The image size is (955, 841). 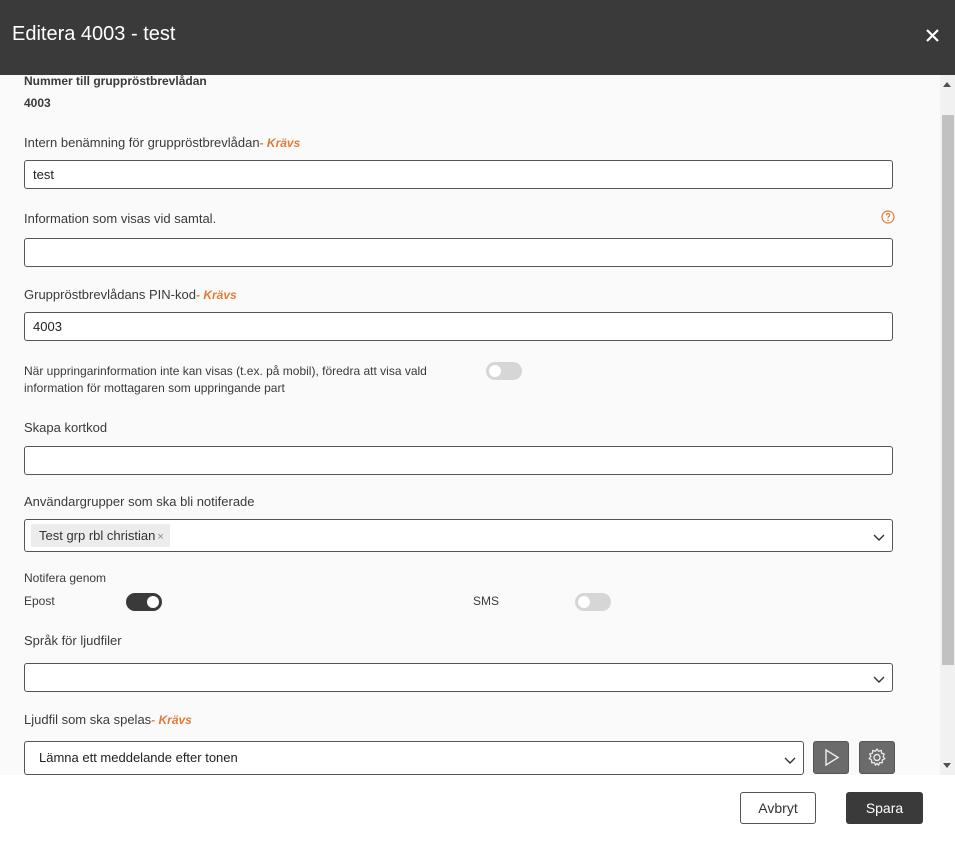 I want to click on scrollbar, so click(x=947, y=425).